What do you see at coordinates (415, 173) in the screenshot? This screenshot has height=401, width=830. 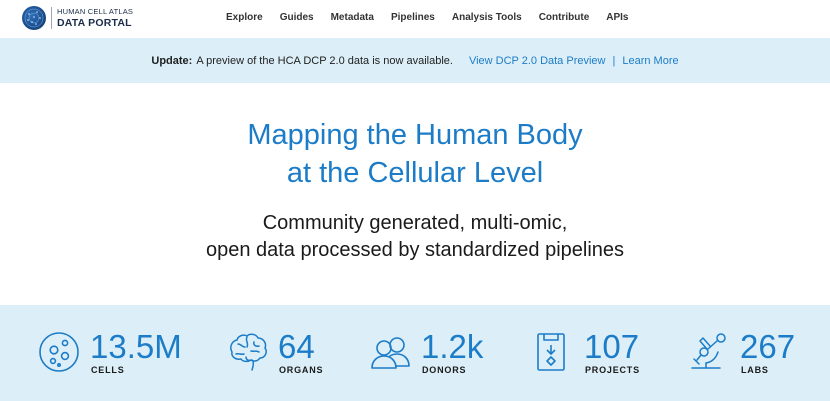 I see `hero-title-line2: at the Cellular Level` at bounding box center [415, 173].